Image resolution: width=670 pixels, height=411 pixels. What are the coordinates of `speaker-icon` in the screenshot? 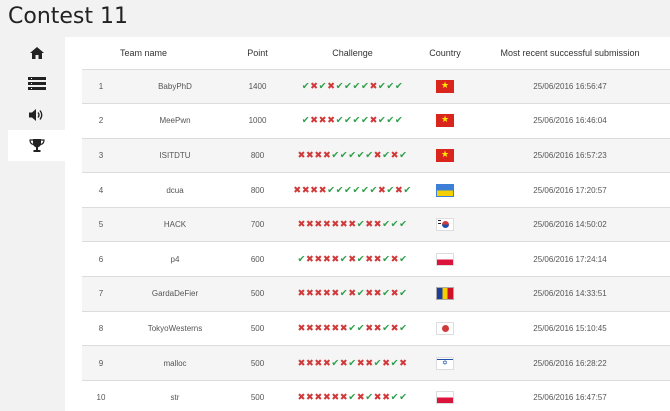 It's located at (35, 114).